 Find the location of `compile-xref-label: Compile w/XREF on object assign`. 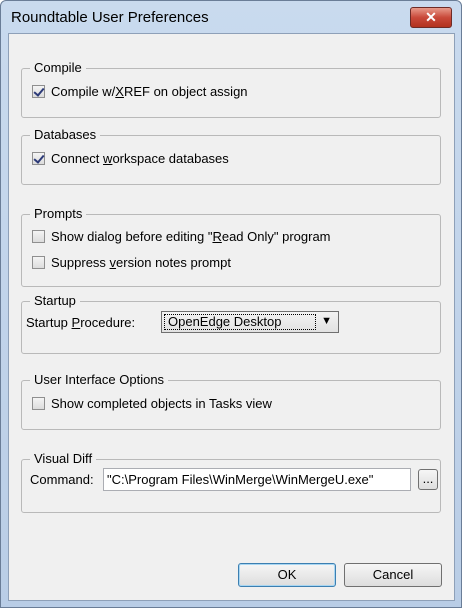

compile-xref-label: Compile w/XREF on object assign is located at coordinates (149, 91).